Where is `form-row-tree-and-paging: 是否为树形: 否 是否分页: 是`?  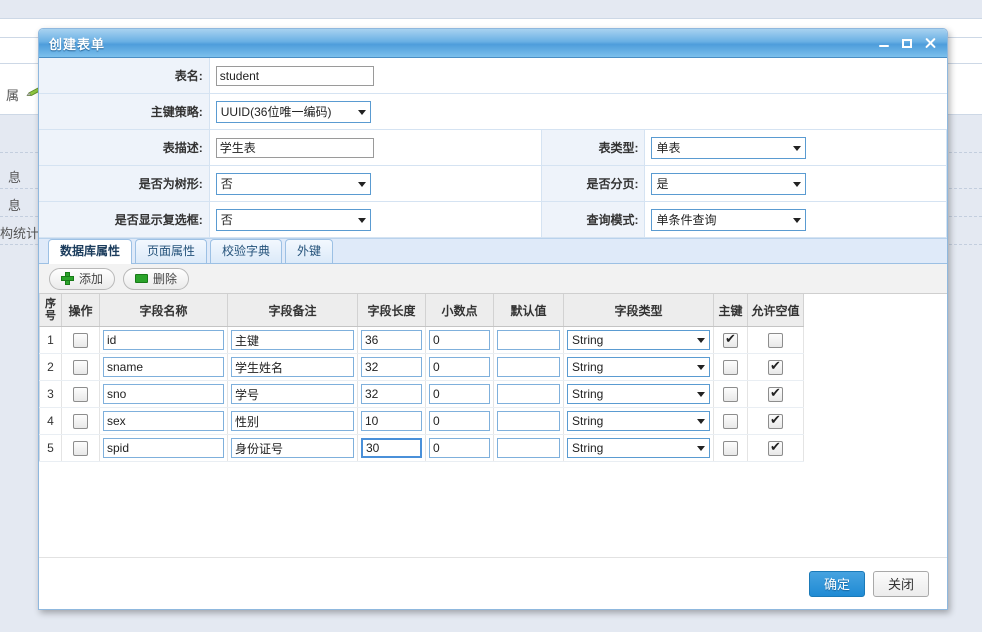 form-row-tree-and-paging: 是否为树形: 否 是否分页: 是 is located at coordinates (493, 183).